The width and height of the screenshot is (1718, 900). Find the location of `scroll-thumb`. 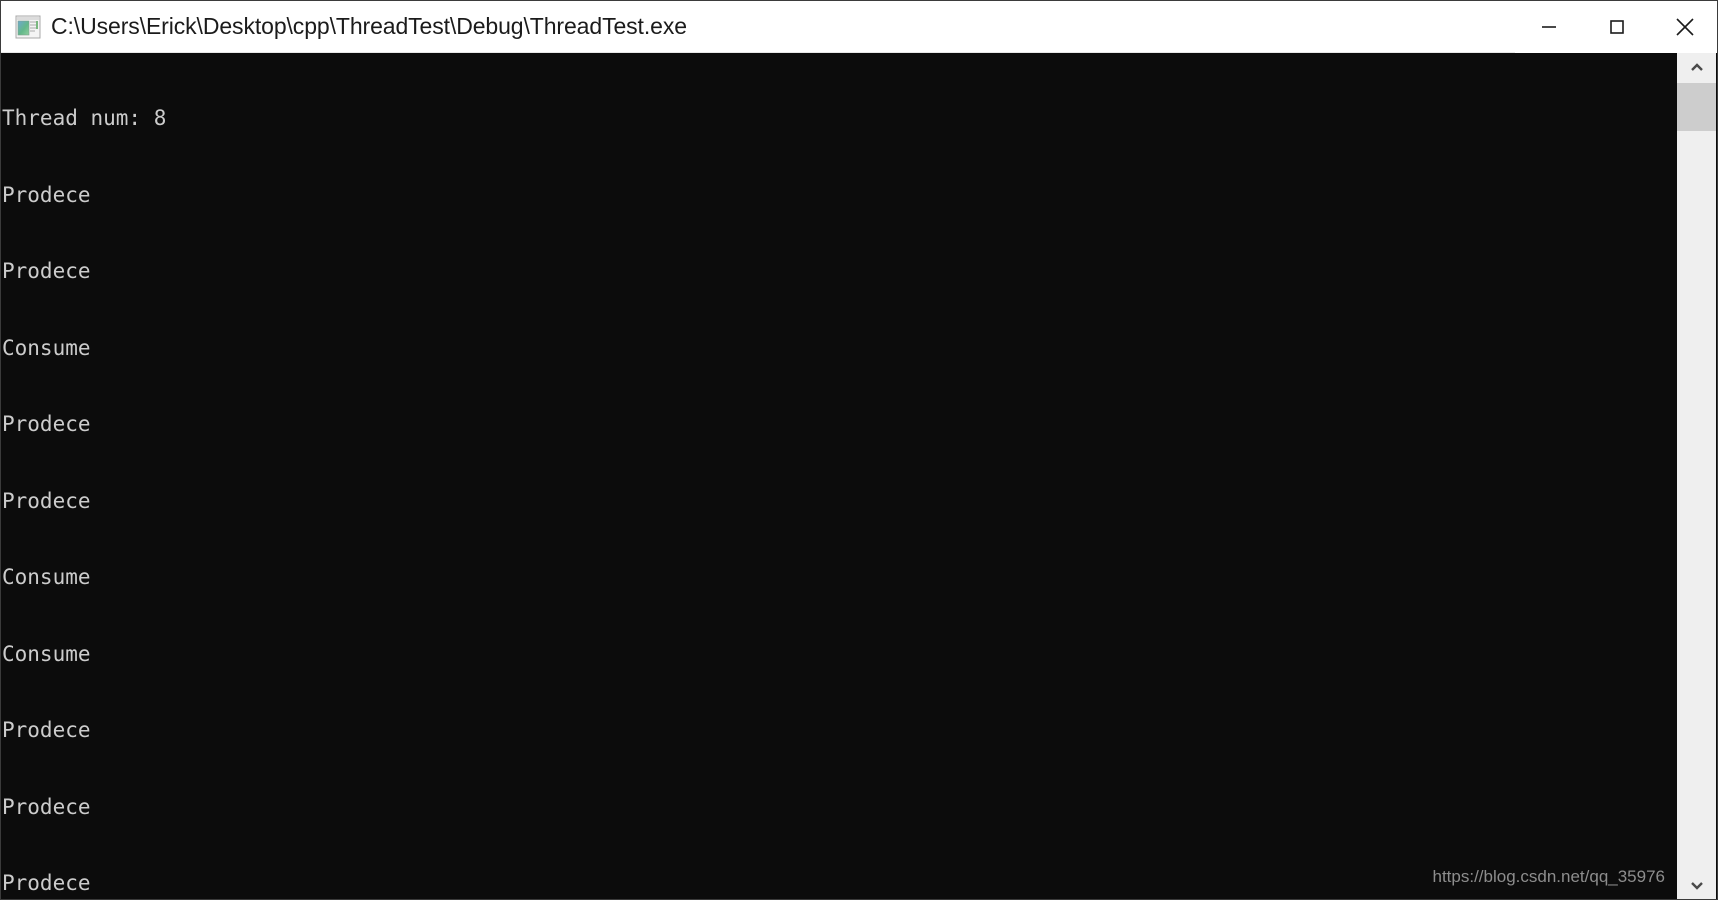

scroll-thumb is located at coordinates (1696, 107).